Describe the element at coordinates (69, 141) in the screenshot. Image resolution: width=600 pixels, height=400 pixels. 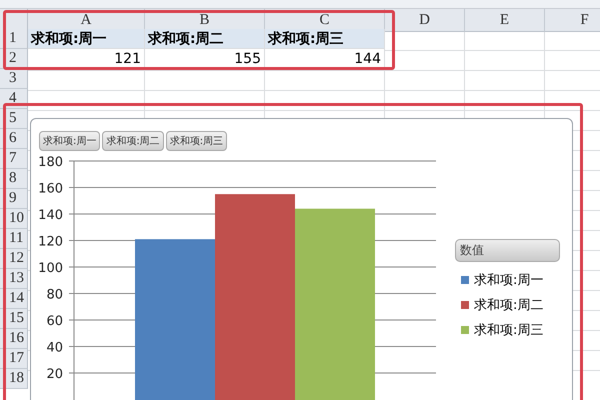
I see `field-button: 求和项:周一` at that location.